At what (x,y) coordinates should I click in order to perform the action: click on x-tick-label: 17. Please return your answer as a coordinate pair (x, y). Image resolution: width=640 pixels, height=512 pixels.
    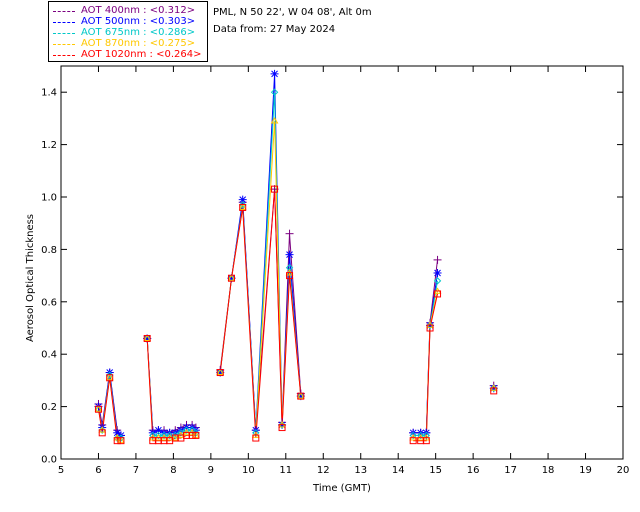
    Looking at the image, I should click on (510, 470).